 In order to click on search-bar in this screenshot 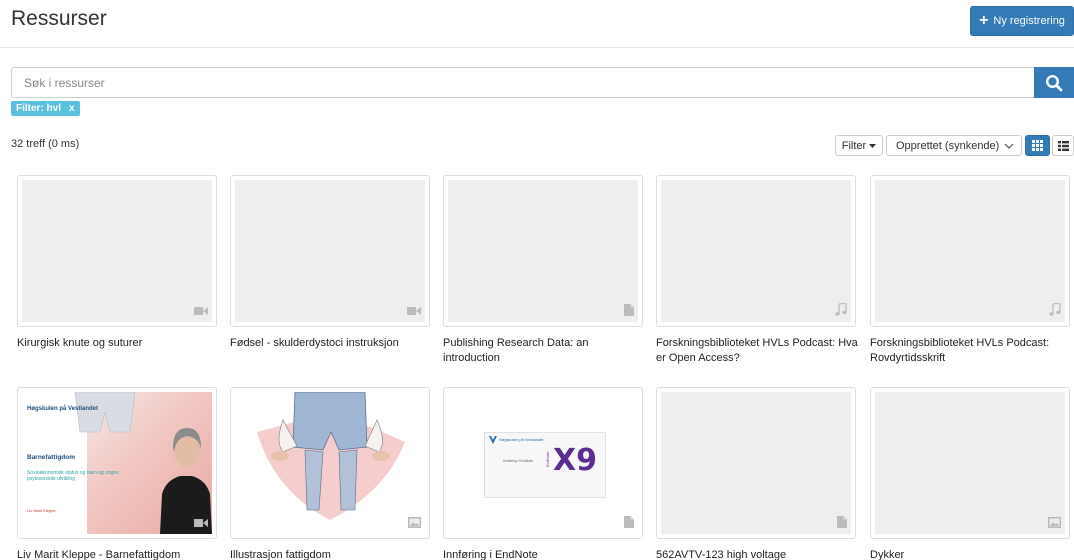, I will do `click(542, 82)`.